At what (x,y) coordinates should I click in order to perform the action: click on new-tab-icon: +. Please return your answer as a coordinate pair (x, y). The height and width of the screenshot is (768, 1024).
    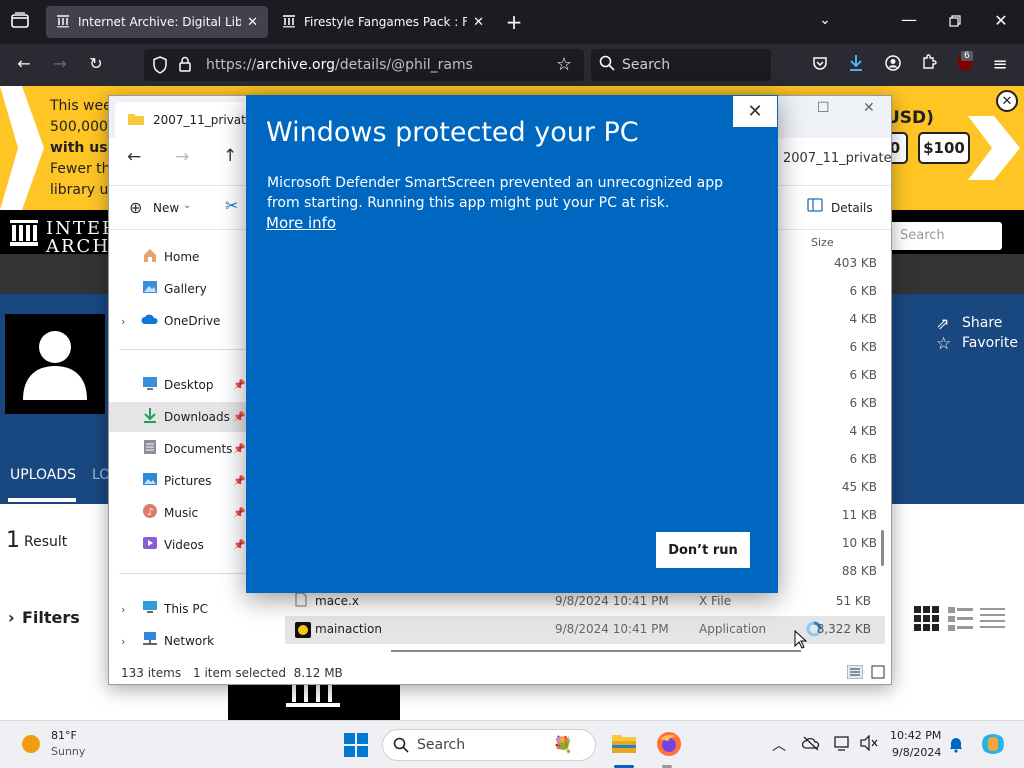
    Looking at the image, I should click on (514, 22).